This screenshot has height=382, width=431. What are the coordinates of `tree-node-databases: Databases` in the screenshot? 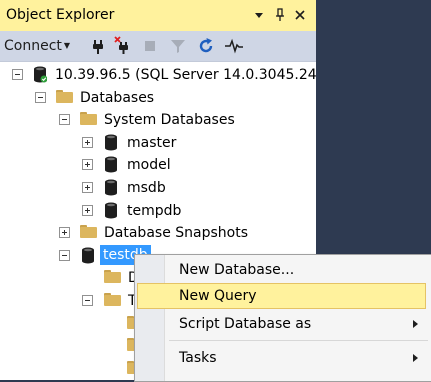 It's located at (158, 98).